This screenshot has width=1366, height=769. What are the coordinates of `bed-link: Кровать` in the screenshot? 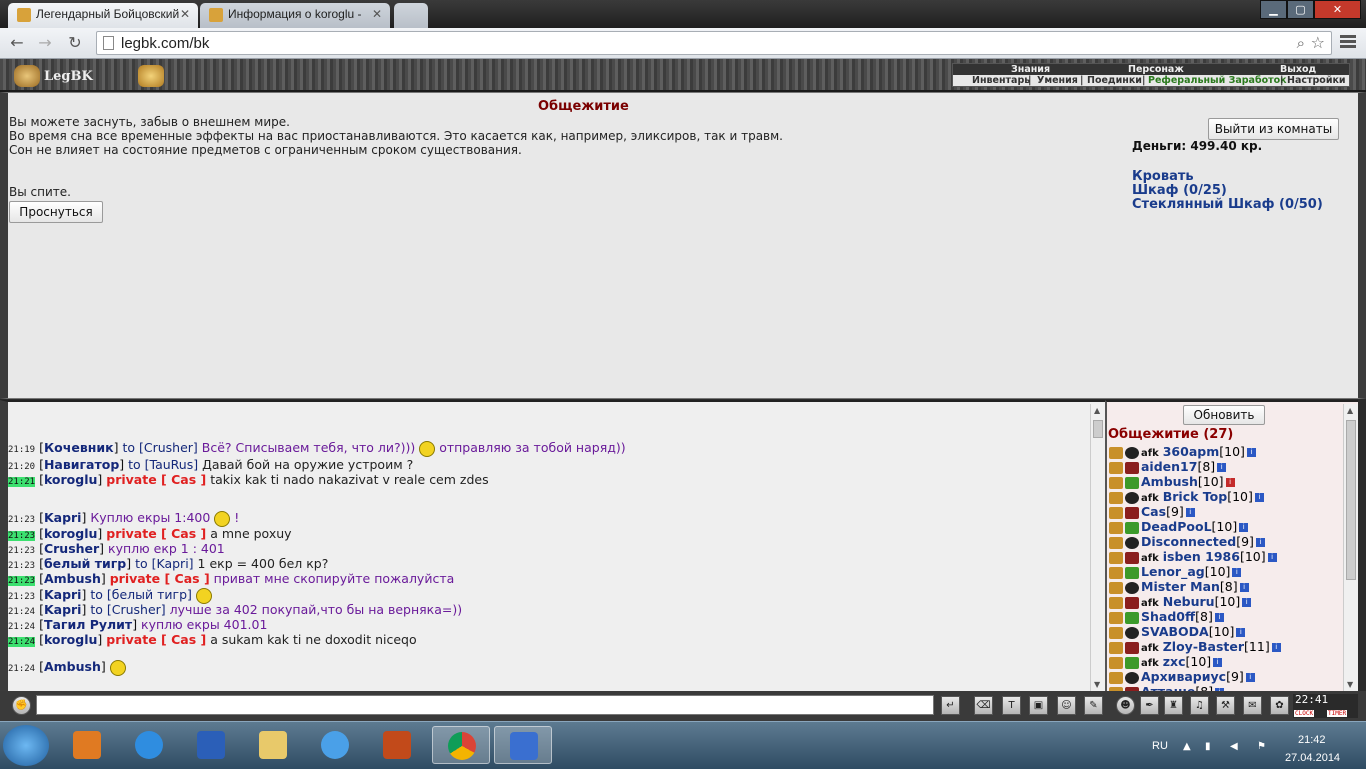 It's located at (1163, 176).